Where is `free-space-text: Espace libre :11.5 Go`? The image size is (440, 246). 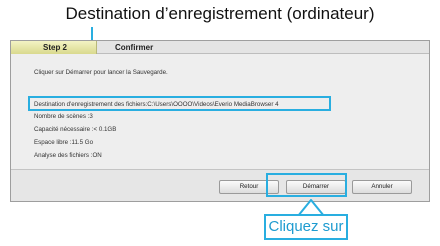 free-space-text: Espace libre :11.5 Go is located at coordinates (64, 142).